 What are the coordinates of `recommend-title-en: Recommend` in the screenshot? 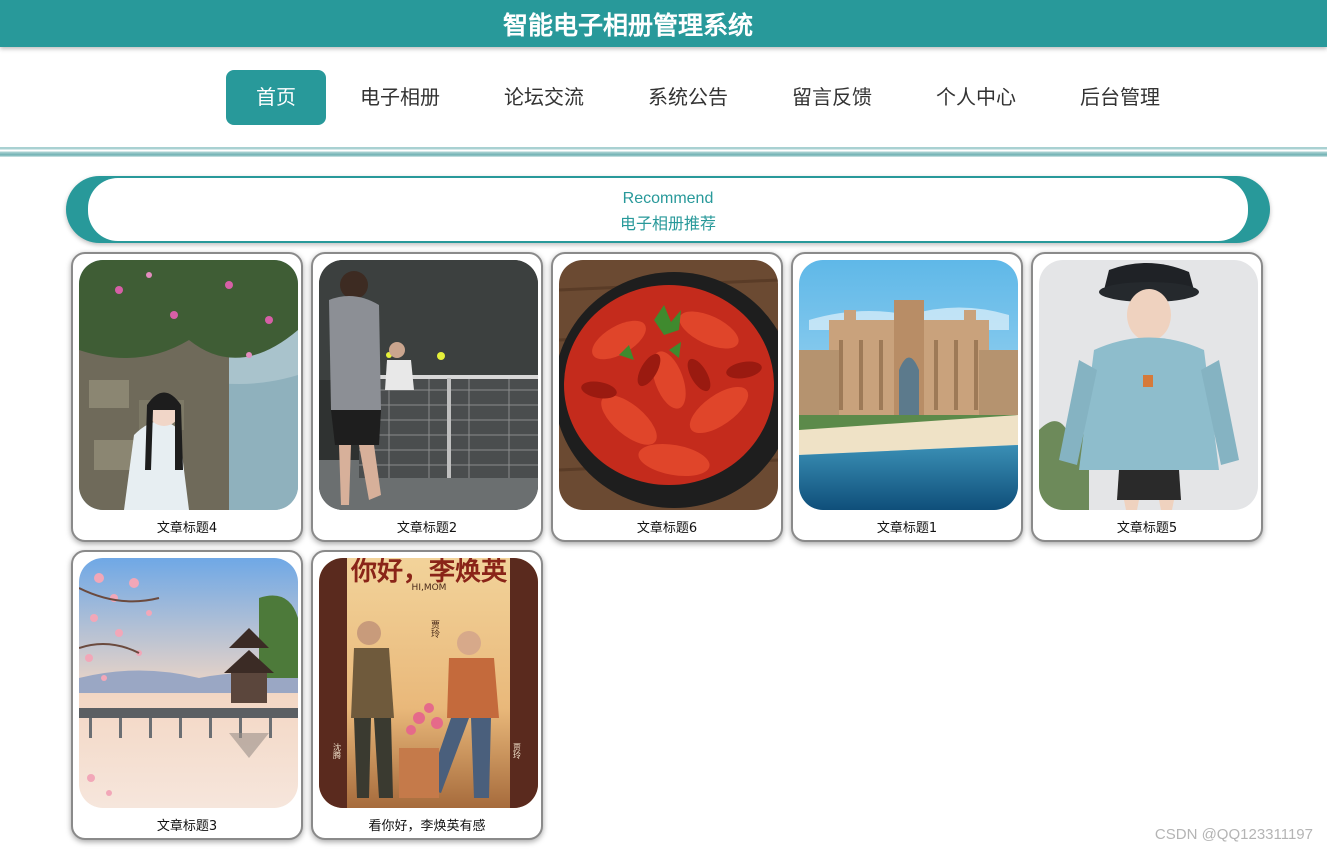 It's located at (668, 198).